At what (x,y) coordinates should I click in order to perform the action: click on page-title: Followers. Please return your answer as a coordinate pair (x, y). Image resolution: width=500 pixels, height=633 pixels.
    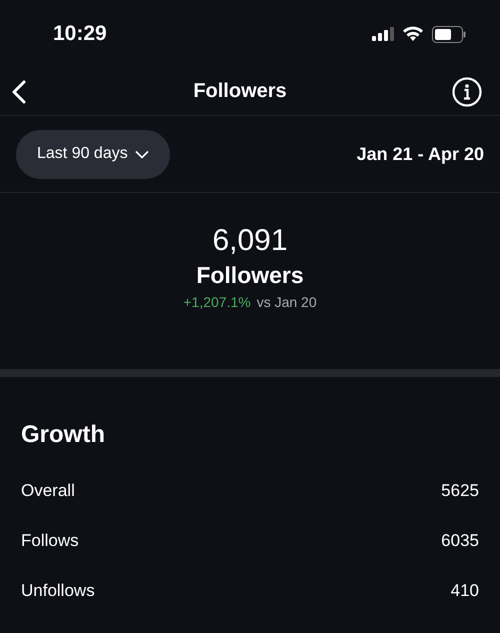
    Looking at the image, I should click on (240, 91).